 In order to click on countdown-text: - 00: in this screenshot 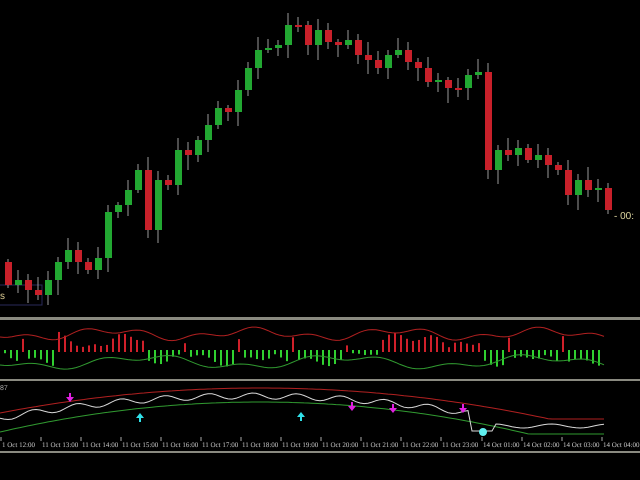, I will do `click(624, 216)`.